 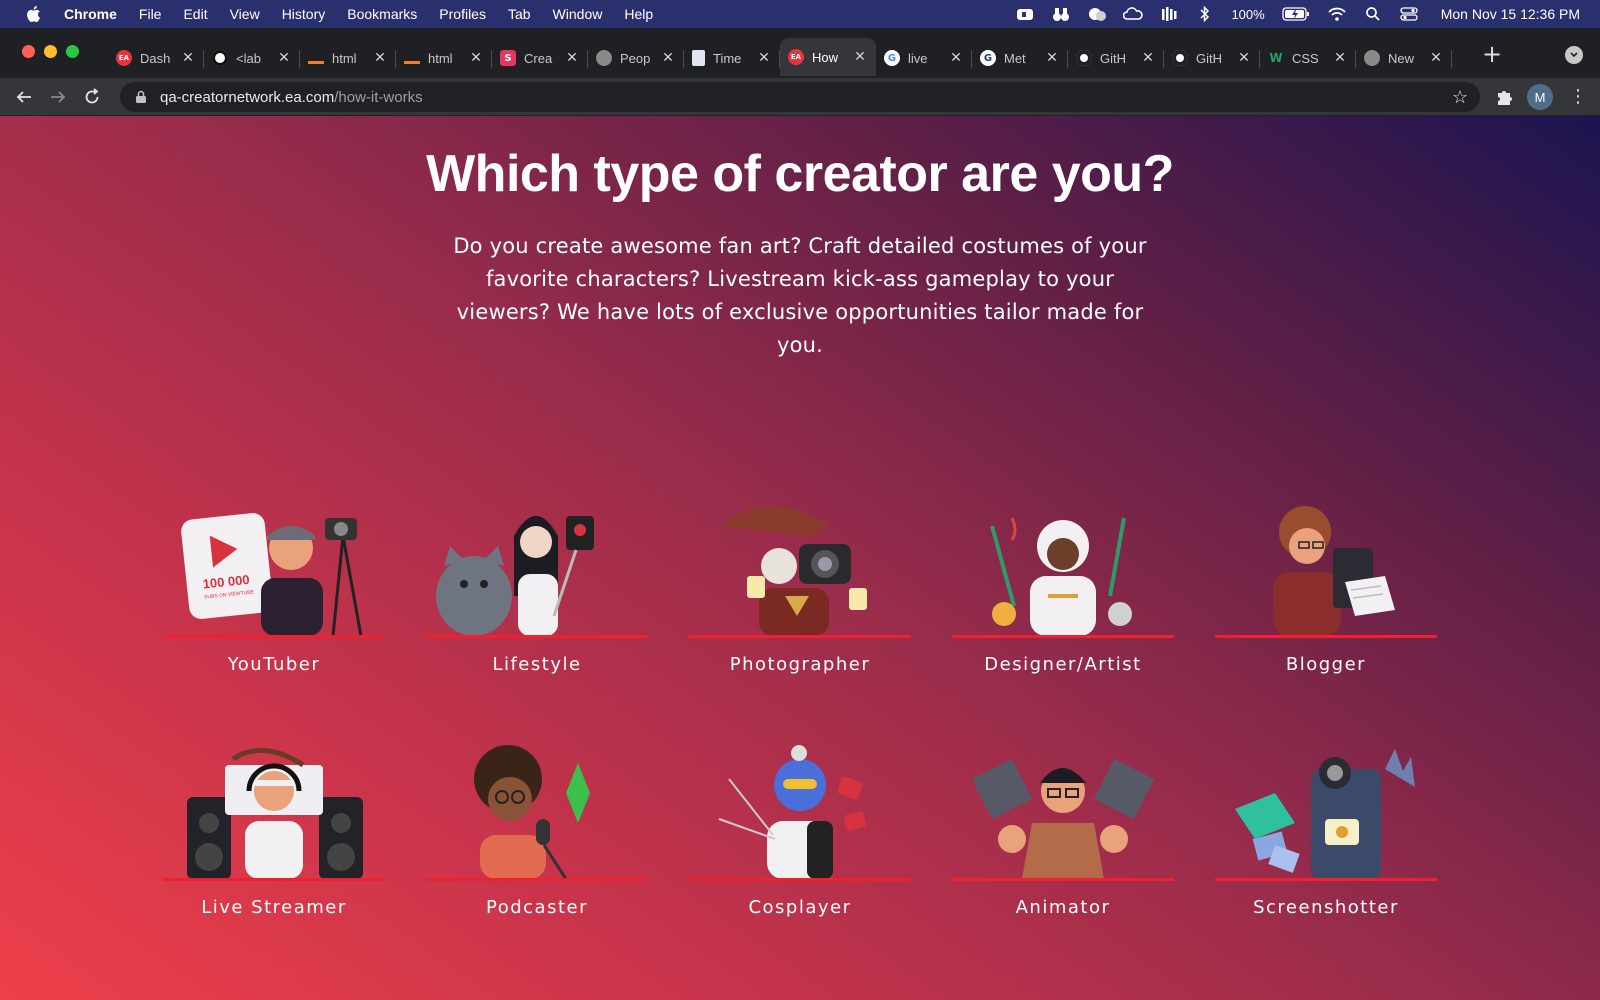 I want to click on creator-card-blogger: Blogger, so click(x=1326, y=596).